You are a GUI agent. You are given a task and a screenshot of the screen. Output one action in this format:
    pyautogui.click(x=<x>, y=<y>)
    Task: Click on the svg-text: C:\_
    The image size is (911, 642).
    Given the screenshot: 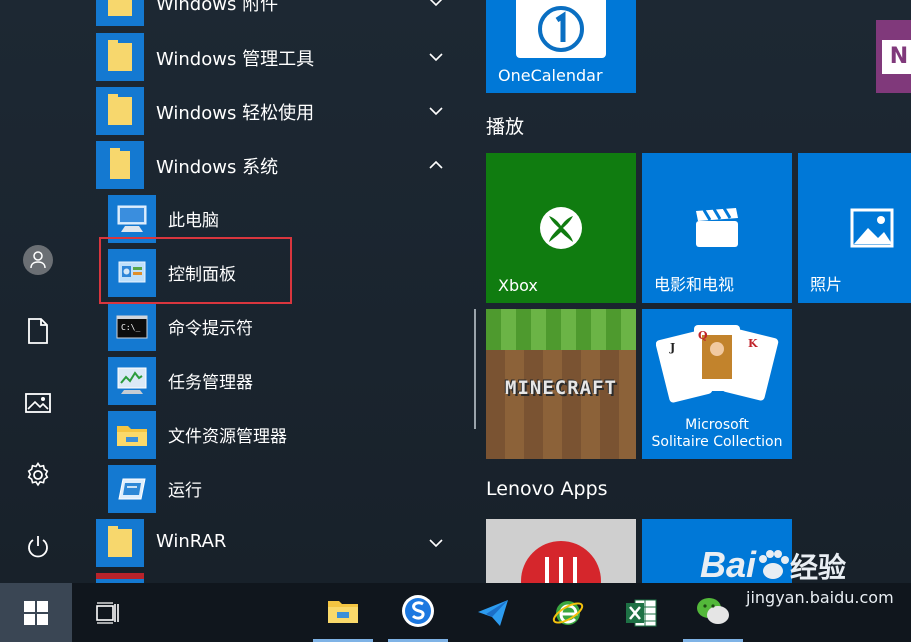 What is the action you would take?
    pyautogui.click(x=130, y=327)
    